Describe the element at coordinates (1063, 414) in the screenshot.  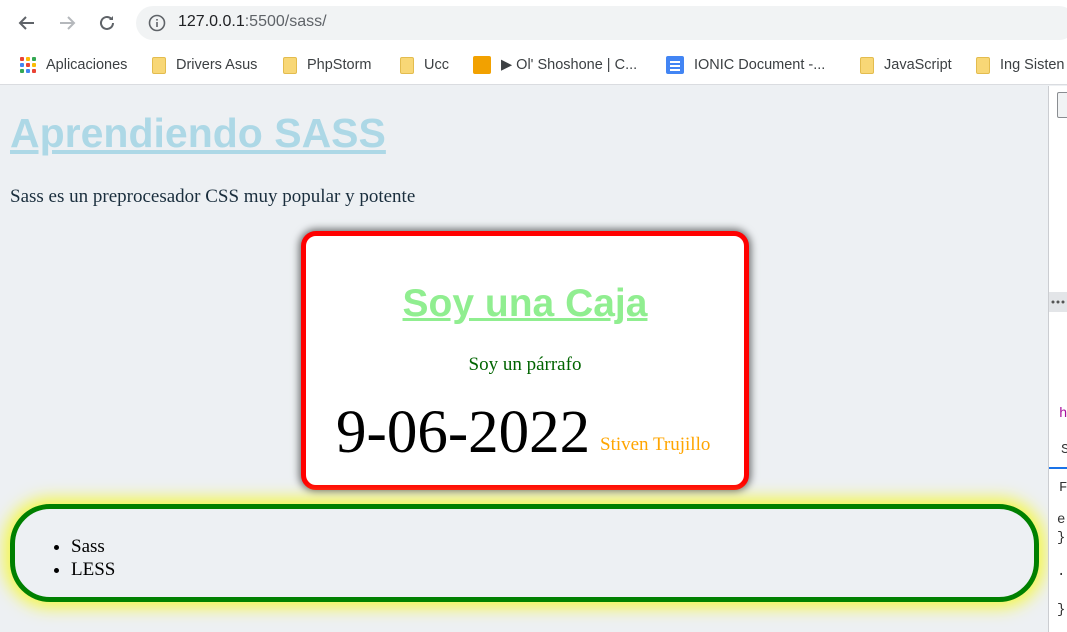
I see `devtools-fragment: h` at that location.